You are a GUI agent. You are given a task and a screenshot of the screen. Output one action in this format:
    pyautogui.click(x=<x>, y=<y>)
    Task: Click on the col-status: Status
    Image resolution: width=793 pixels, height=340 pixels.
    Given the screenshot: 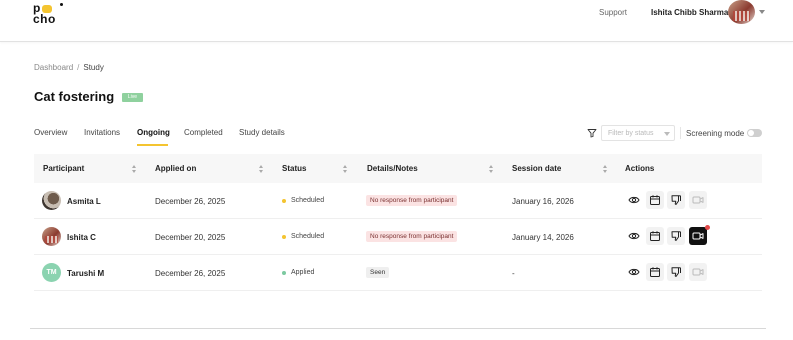 What is the action you would take?
    pyautogui.click(x=294, y=168)
    